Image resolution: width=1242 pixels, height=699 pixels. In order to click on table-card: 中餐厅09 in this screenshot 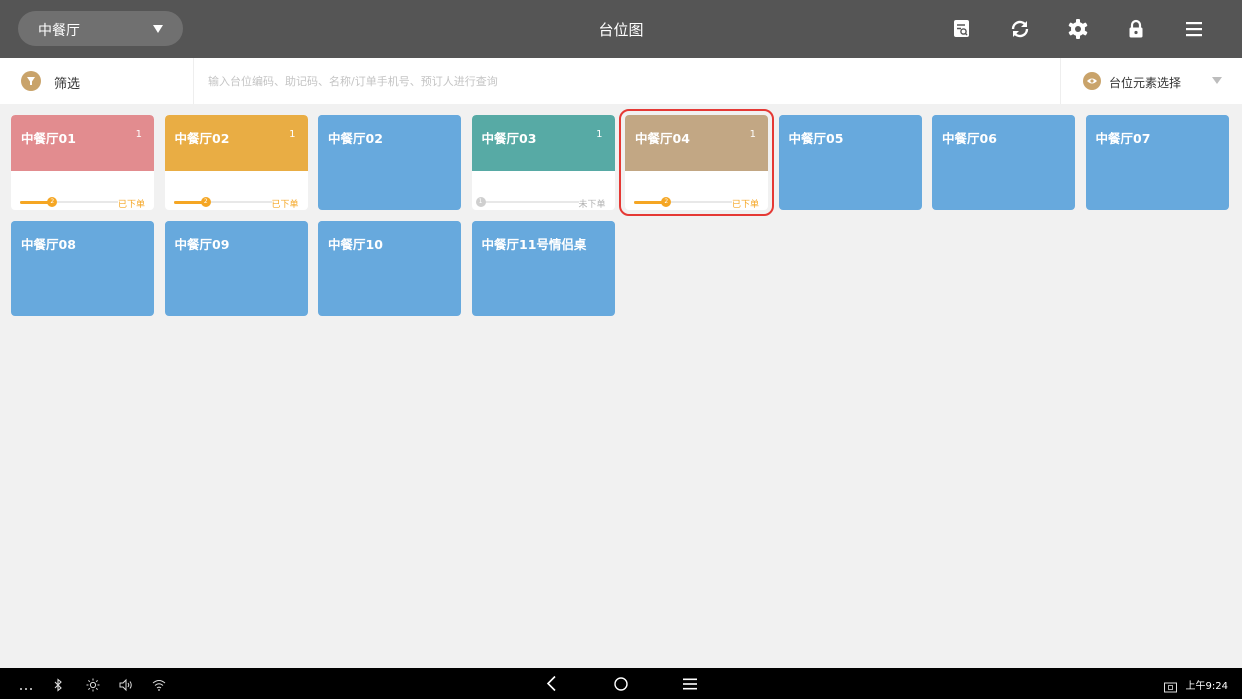, I will do `click(236, 268)`.